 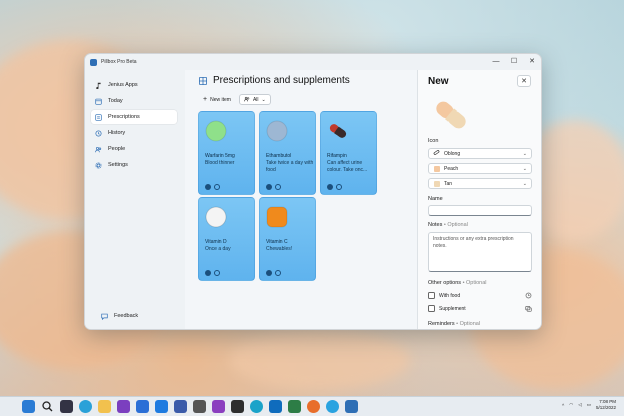 What do you see at coordinates (524, 81) in the screenshot?
I see `close-panel-button: ✕` at bounding box center [524, 81].